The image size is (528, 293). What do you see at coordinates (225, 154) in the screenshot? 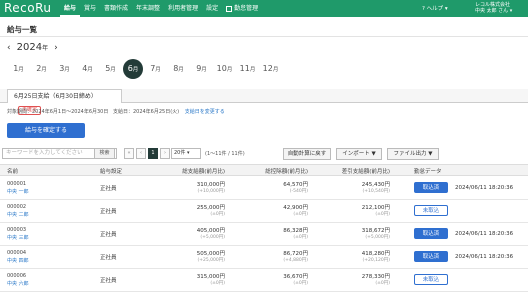
I see `result-count: (1～11件 / 11件)` at bounding box center [225, 154].